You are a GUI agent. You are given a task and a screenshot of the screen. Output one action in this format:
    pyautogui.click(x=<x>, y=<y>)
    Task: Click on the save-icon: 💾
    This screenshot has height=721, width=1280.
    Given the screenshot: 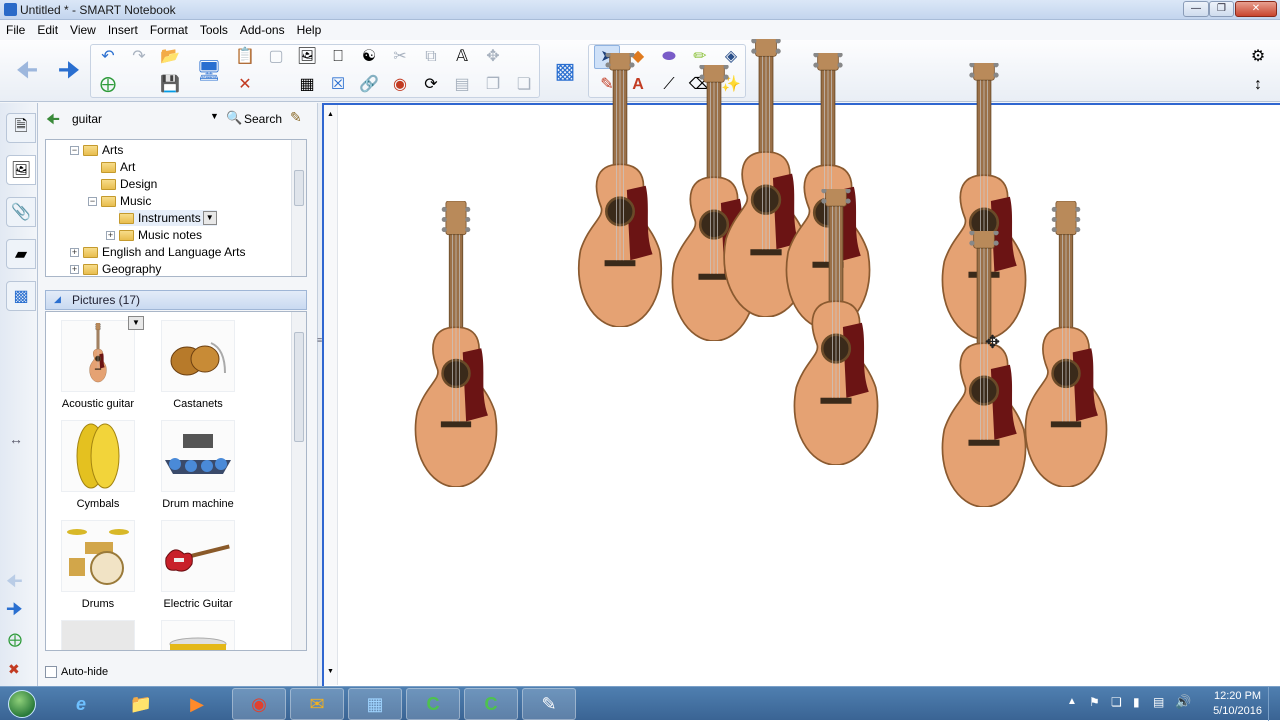 What is the action you would take?
    pyautogui.click(x=170, y=85)
    